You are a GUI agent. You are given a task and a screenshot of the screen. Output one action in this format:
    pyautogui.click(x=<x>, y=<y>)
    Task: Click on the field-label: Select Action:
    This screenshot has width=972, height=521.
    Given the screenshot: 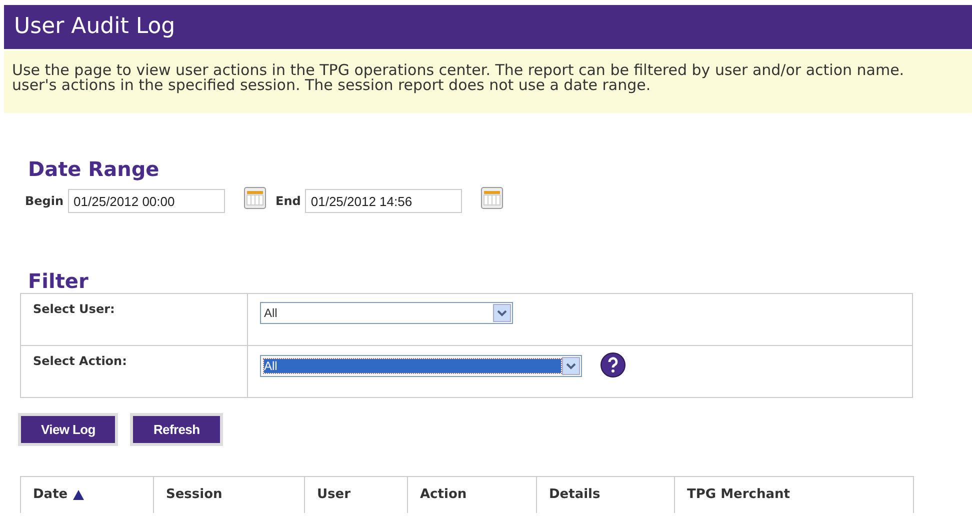 What is the action you would take?
    pyautogui.click(x=80, y=361)
    